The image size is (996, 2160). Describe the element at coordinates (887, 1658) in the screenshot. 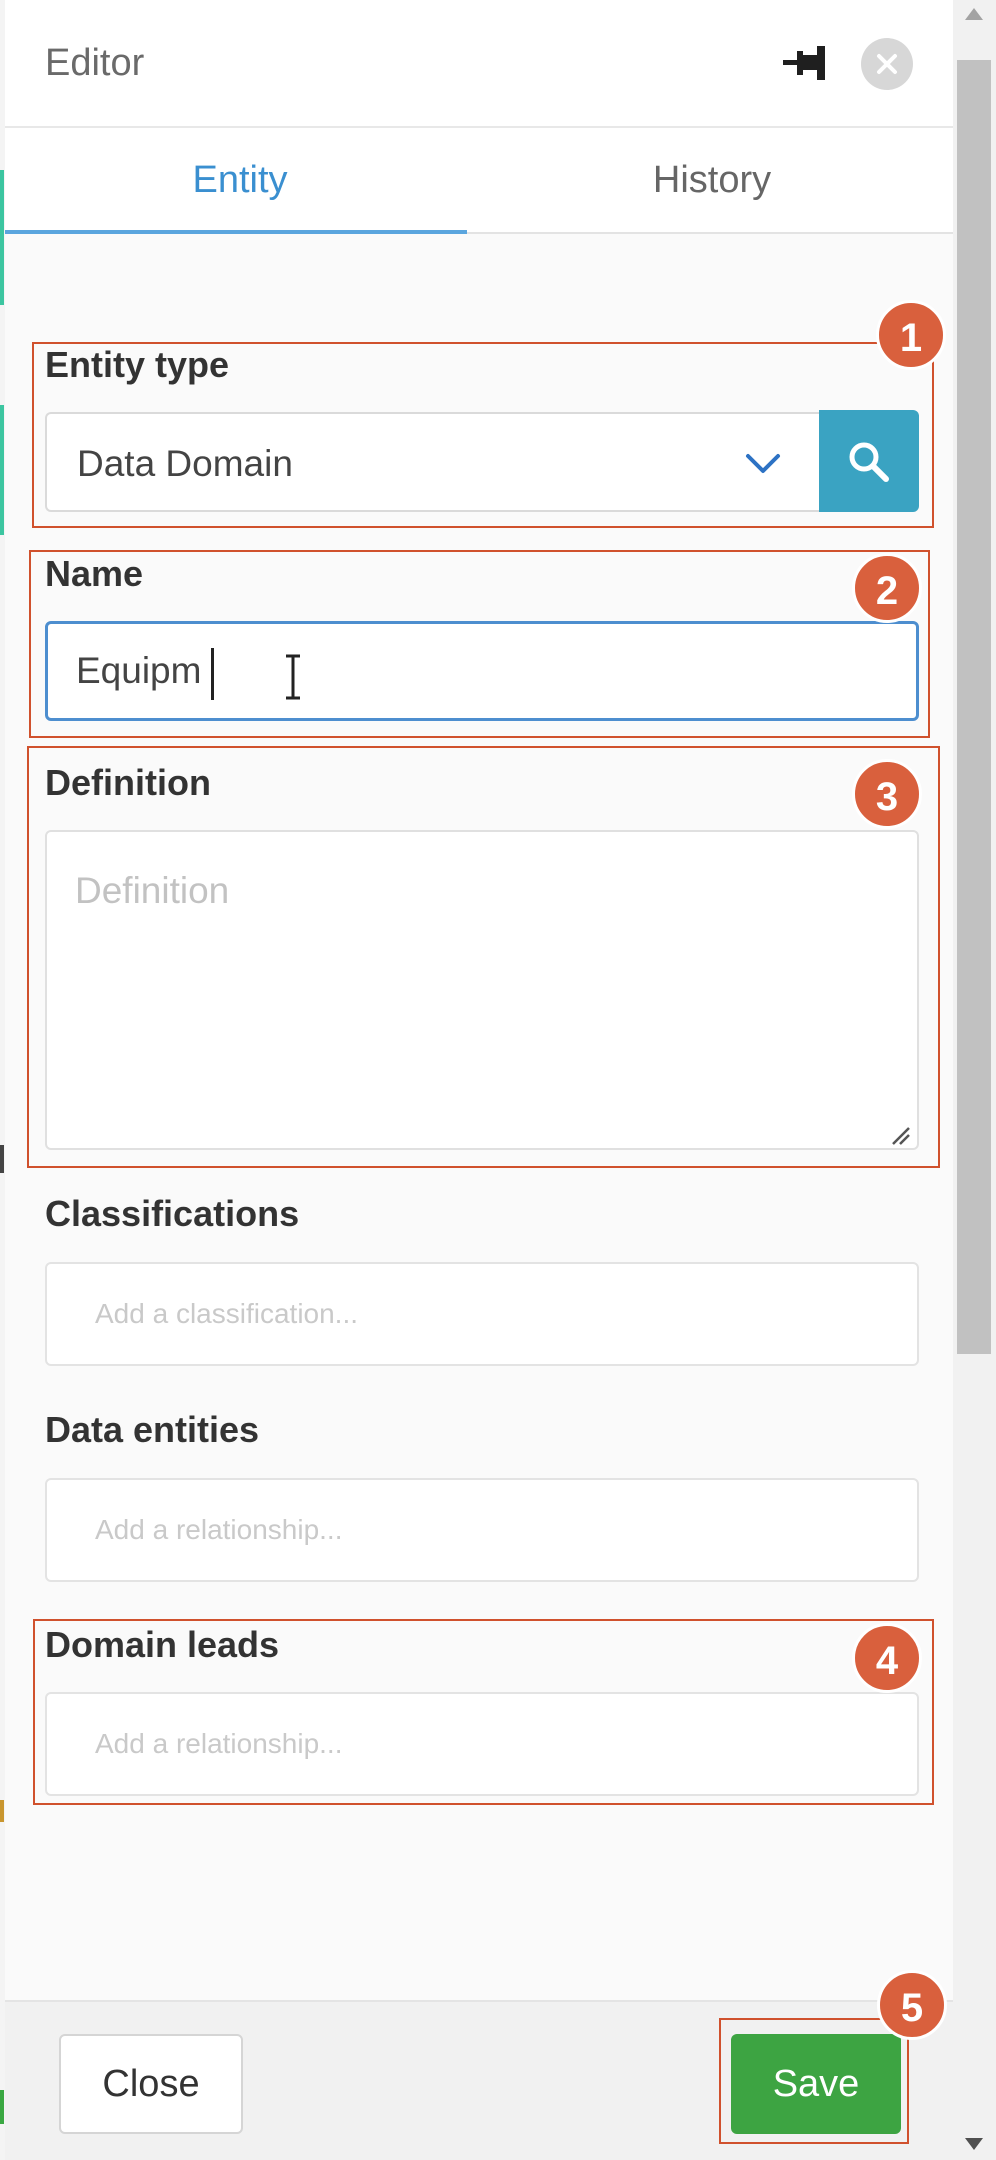

I see `callout-badge-4: 4` at that location.